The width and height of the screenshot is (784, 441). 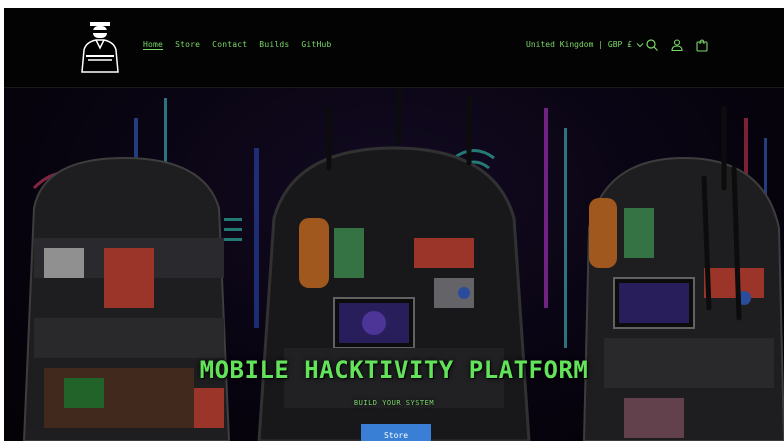 I want to click on region-selector: United Kingdom | GBP £, so click(x=585, y=44).